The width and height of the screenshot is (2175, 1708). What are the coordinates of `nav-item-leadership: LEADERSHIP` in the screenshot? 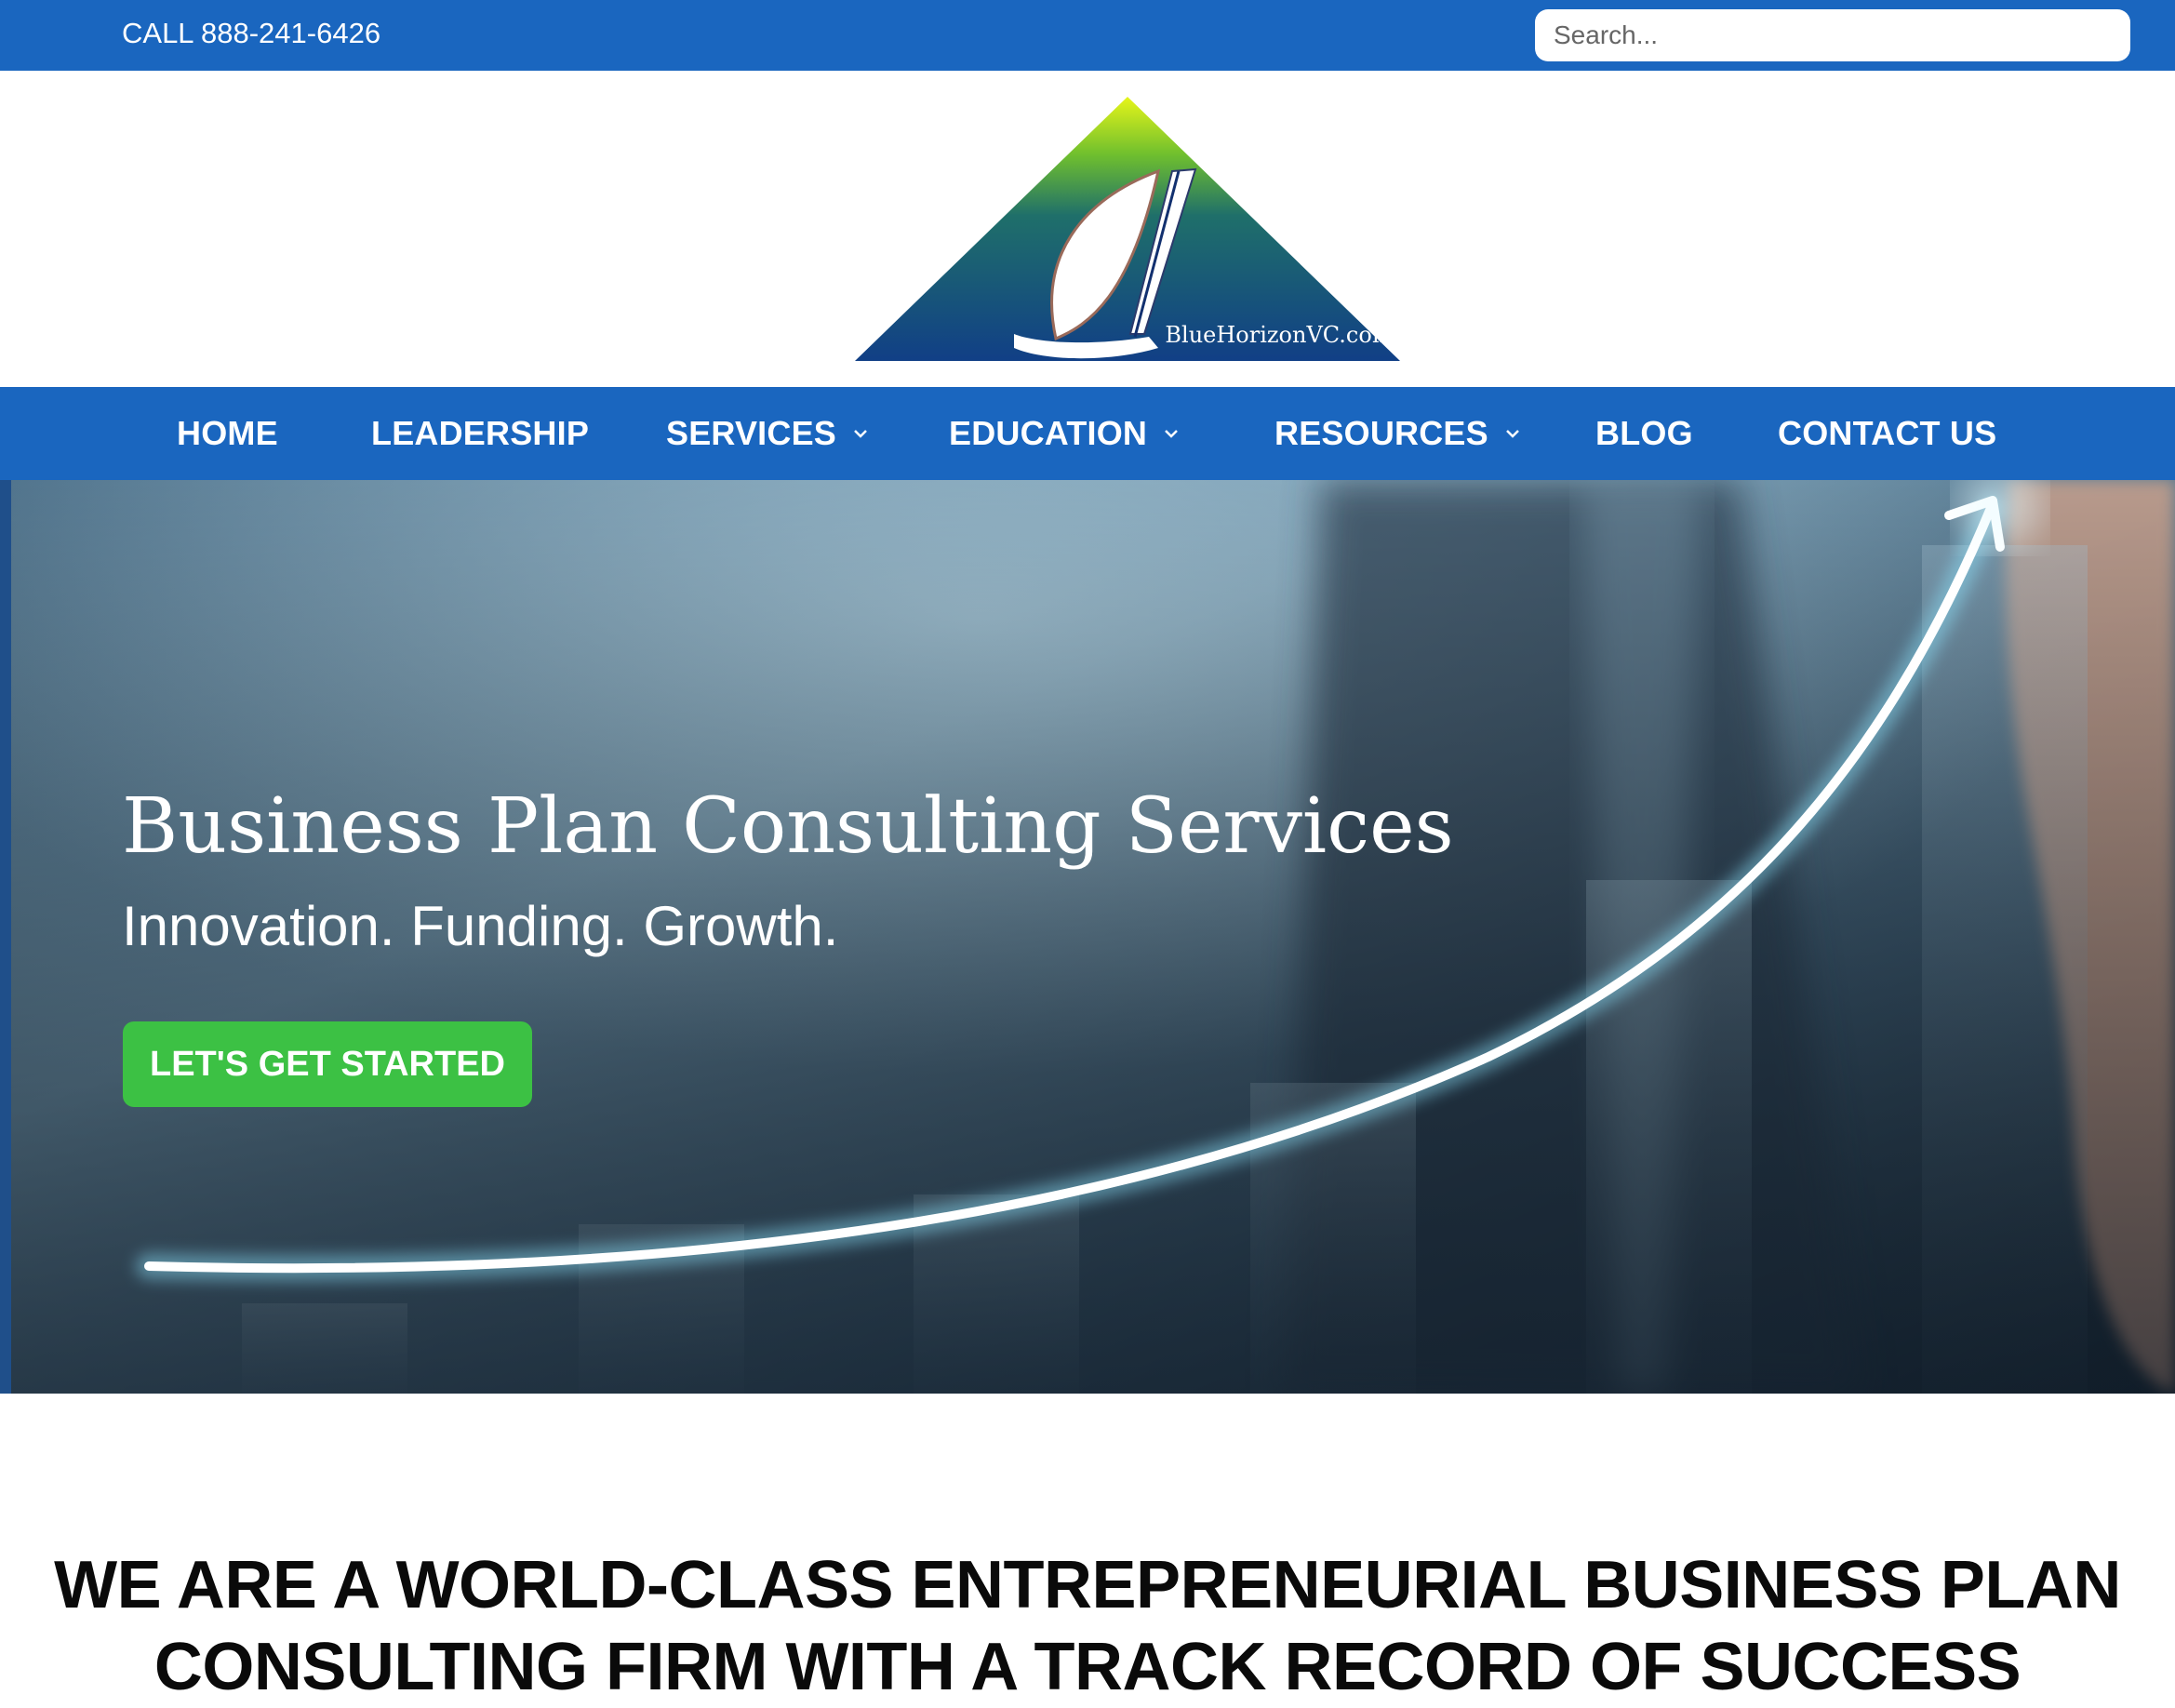 It's located at (480, 433).